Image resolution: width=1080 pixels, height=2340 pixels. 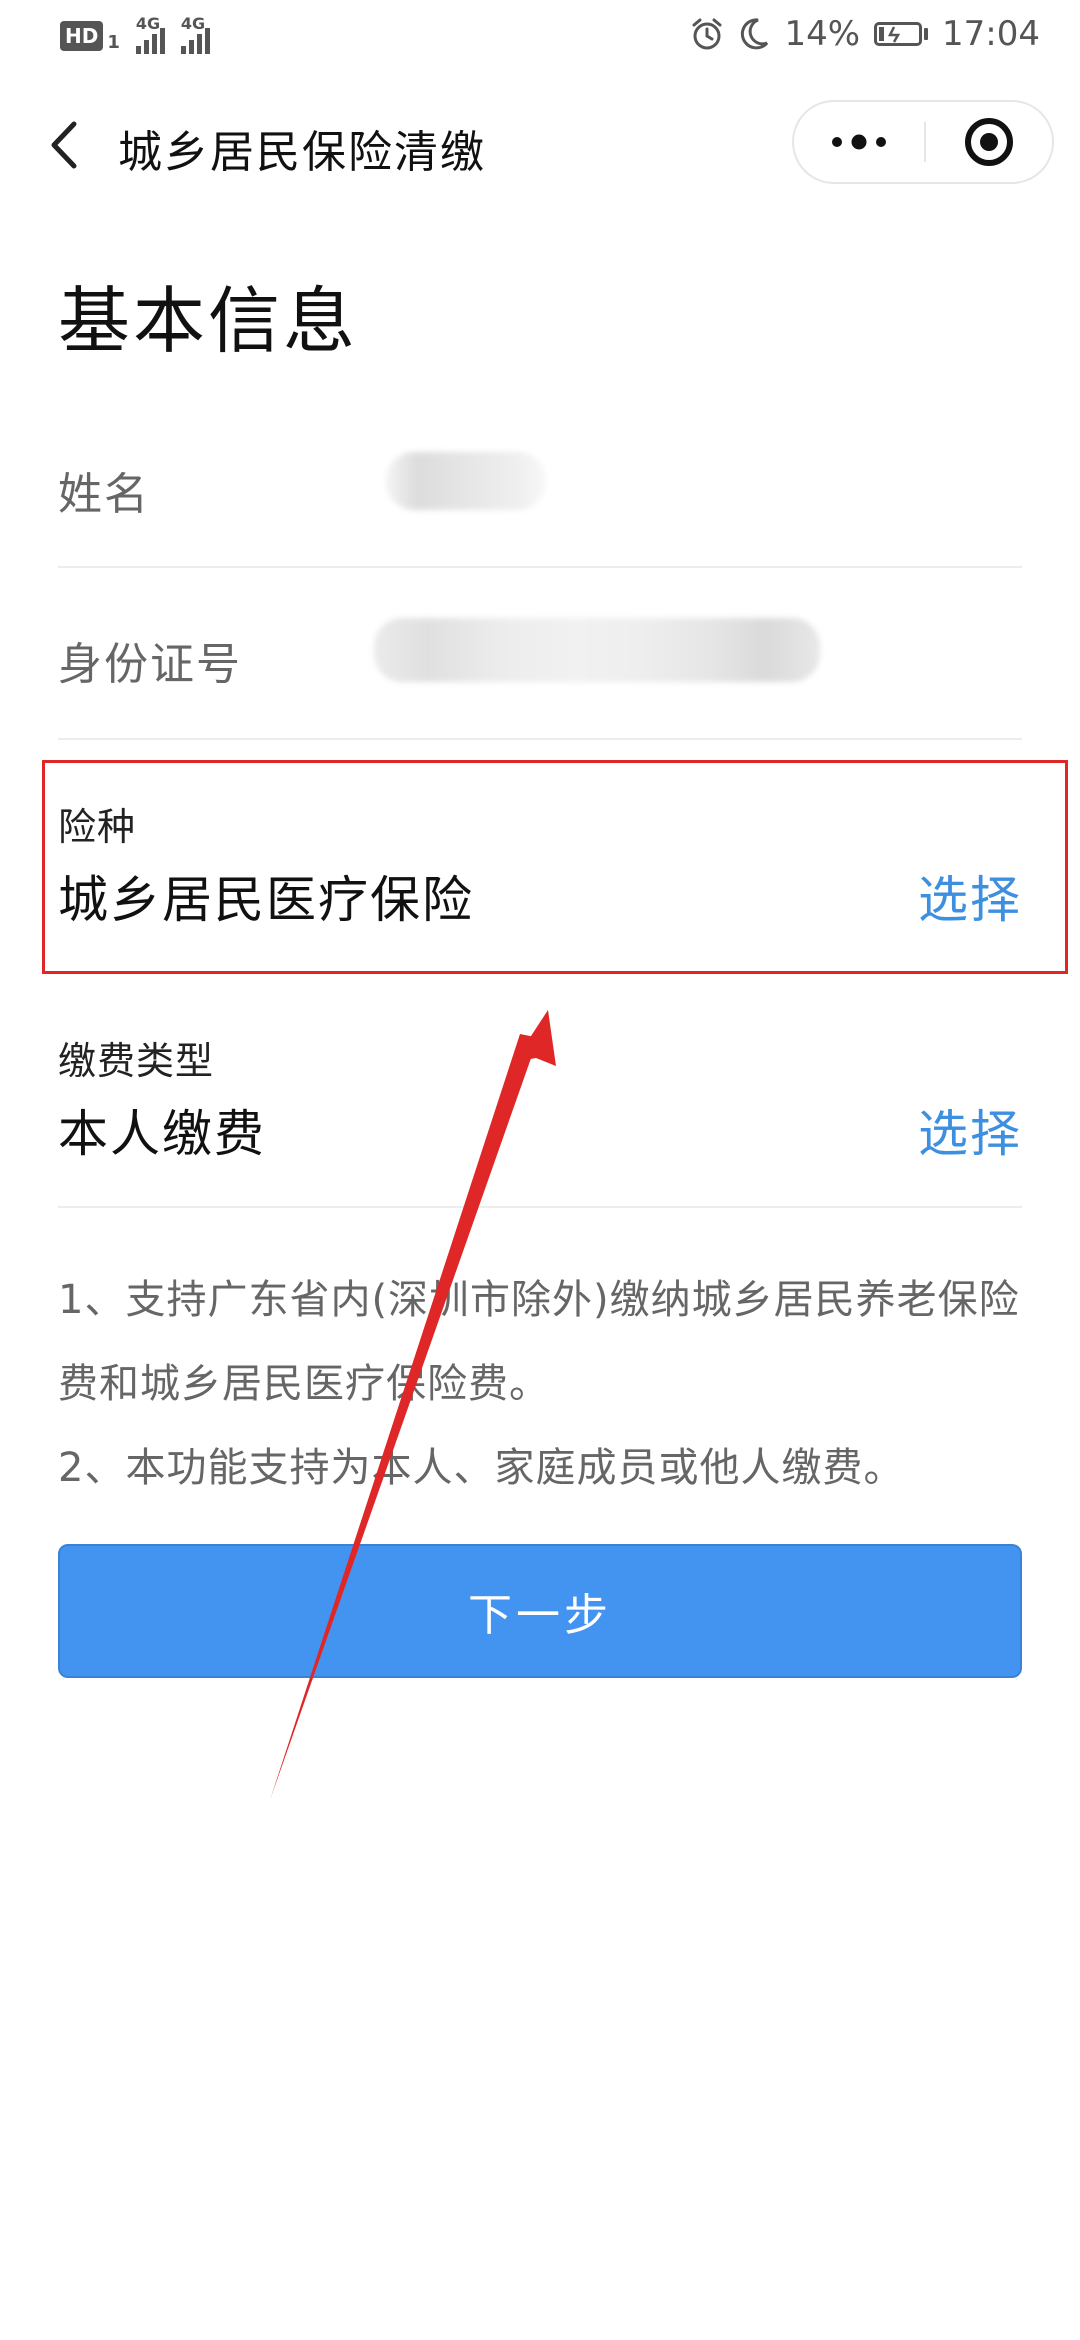 I want to click on signal-icon: 4G, so click(x=150, y=34).